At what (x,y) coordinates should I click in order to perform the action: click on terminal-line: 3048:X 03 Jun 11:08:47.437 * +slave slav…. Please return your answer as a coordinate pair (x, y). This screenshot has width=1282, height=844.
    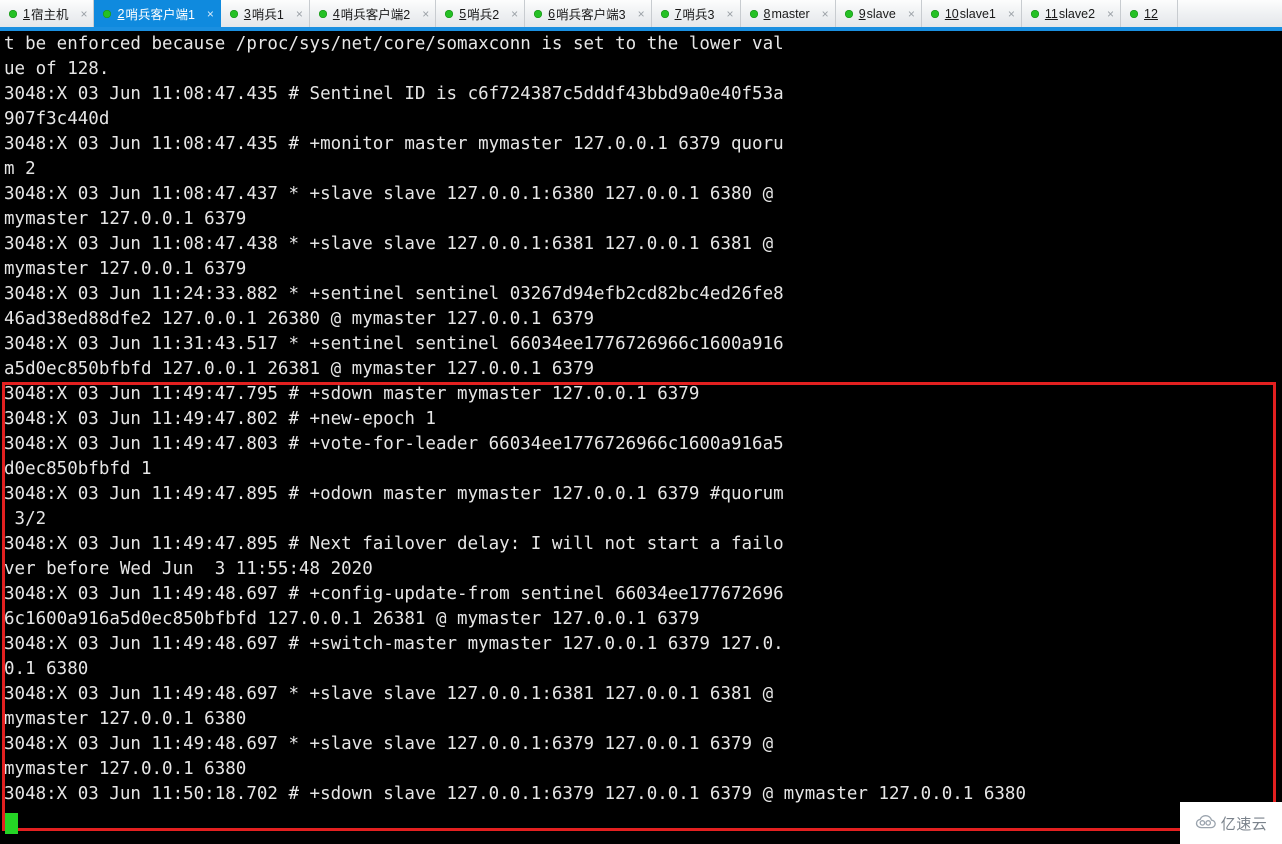
    Looking at the image, I should click on (389, 194).